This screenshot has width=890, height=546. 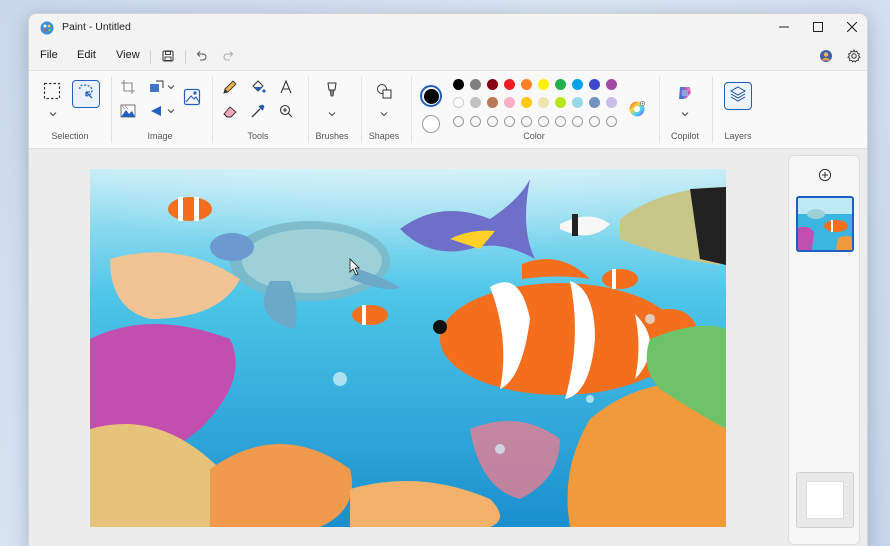 I want to click on layers-button, so click(x=738, y=96).